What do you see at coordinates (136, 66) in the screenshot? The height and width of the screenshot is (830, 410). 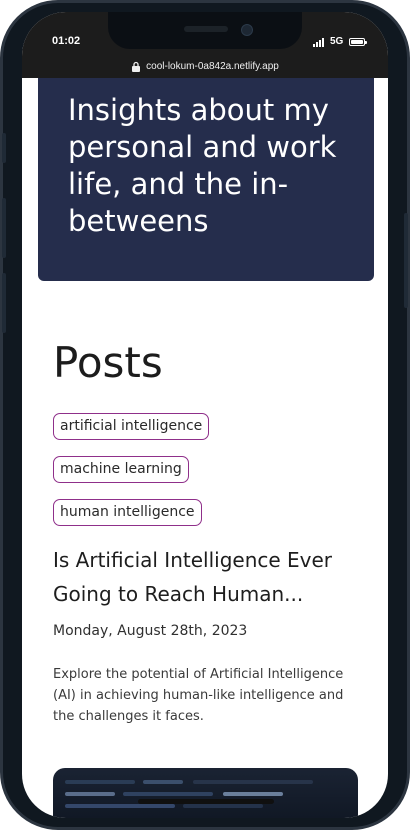 I see `lock-icon` at bounding box center [136, 66].